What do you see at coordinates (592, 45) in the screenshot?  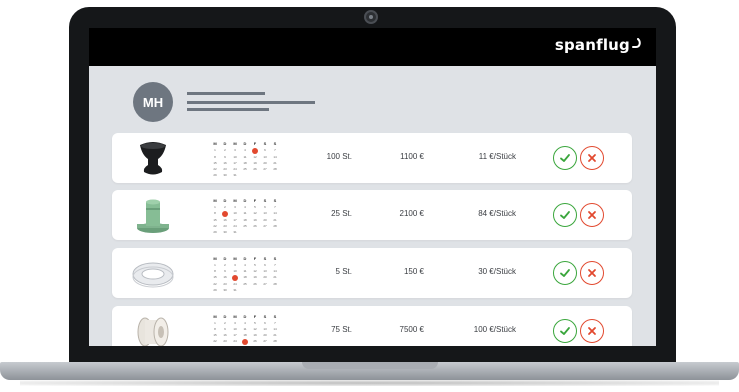 I see `brand-name: spanflug` at bounding box center [592, 45].